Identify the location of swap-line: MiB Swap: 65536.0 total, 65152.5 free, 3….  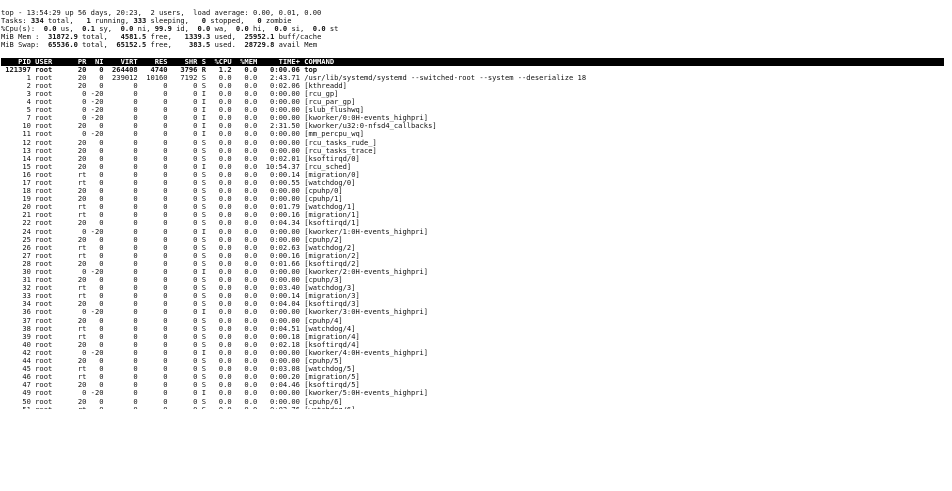
(159, 45).